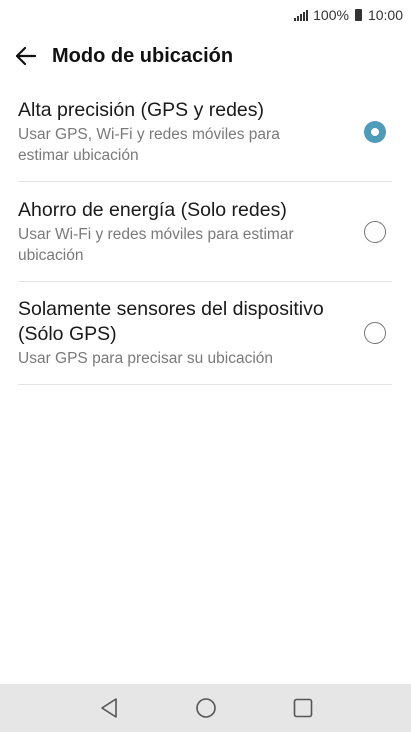  I want to click on navigation-bar, so click(205, 708).